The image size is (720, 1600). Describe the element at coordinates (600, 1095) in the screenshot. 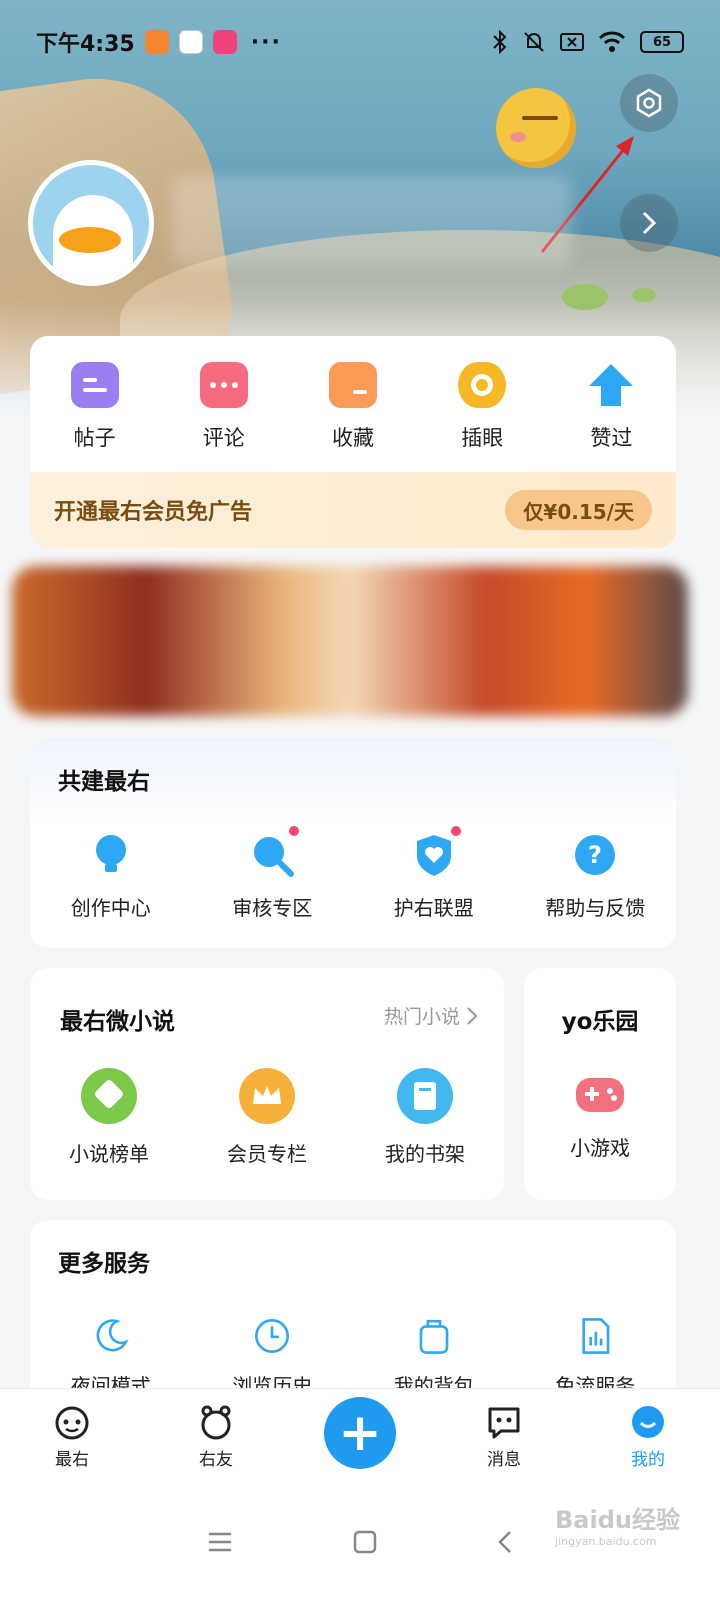

I see `gamepad-icon` at that location.